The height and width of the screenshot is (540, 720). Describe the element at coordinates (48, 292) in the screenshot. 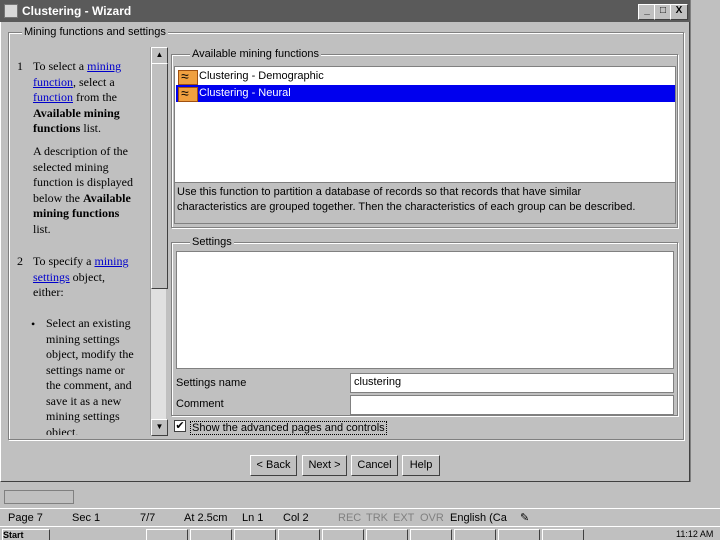

I see `help-text: either:` at that location.